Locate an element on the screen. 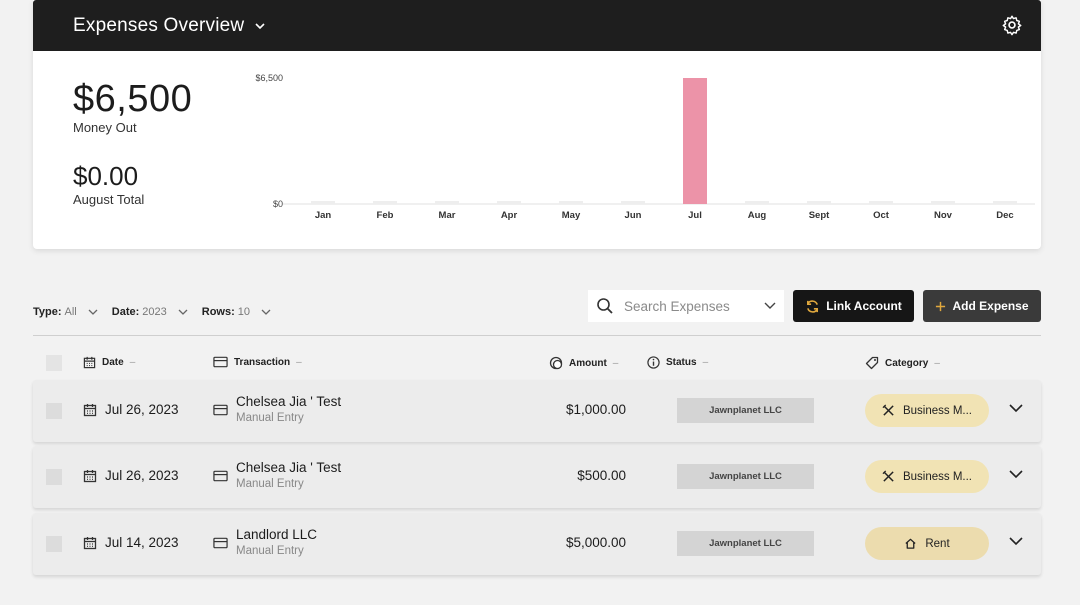 The height and width of the screenshot is (605, 1080). x-tick-label: Sept is located at coordinates (819, 215).